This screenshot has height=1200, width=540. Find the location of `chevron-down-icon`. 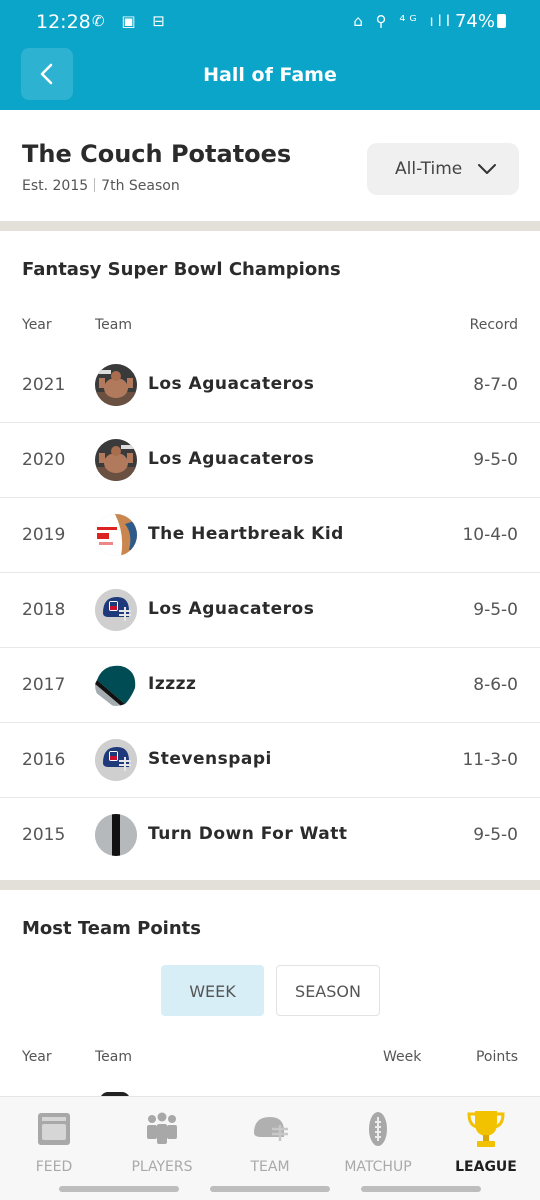

chevron-down-icon is located at coordinates (487, 169).